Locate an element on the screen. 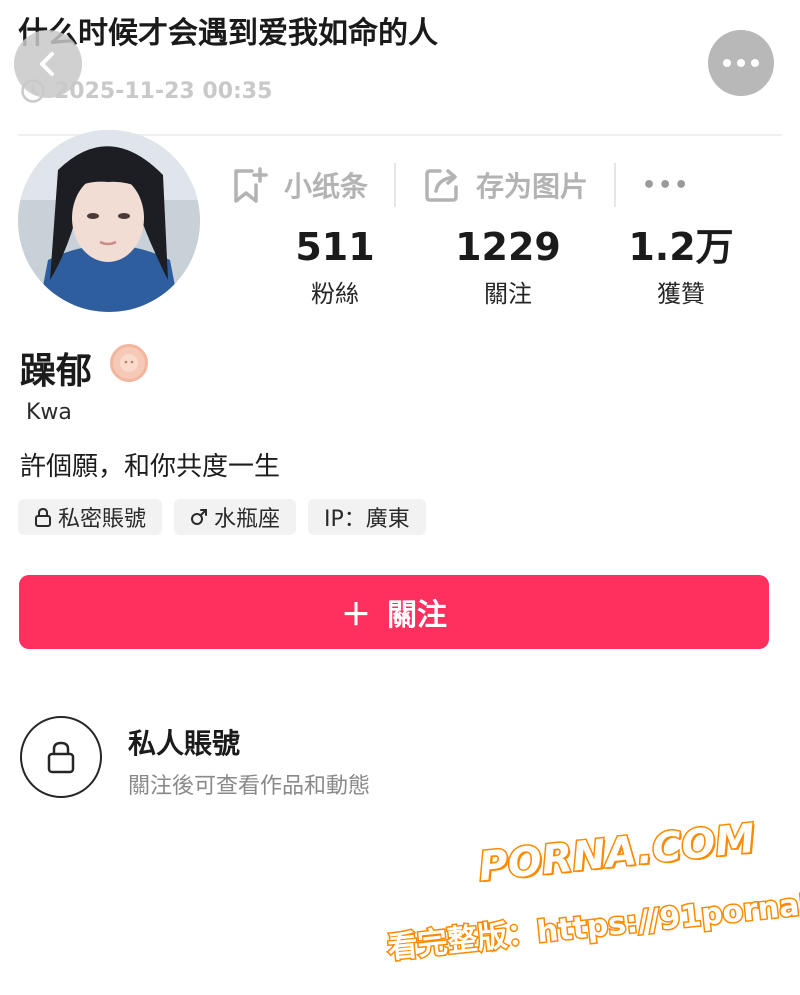 The image size is (800, 995). tag-label: 私密賬號 is located at coordinates (102, 519).